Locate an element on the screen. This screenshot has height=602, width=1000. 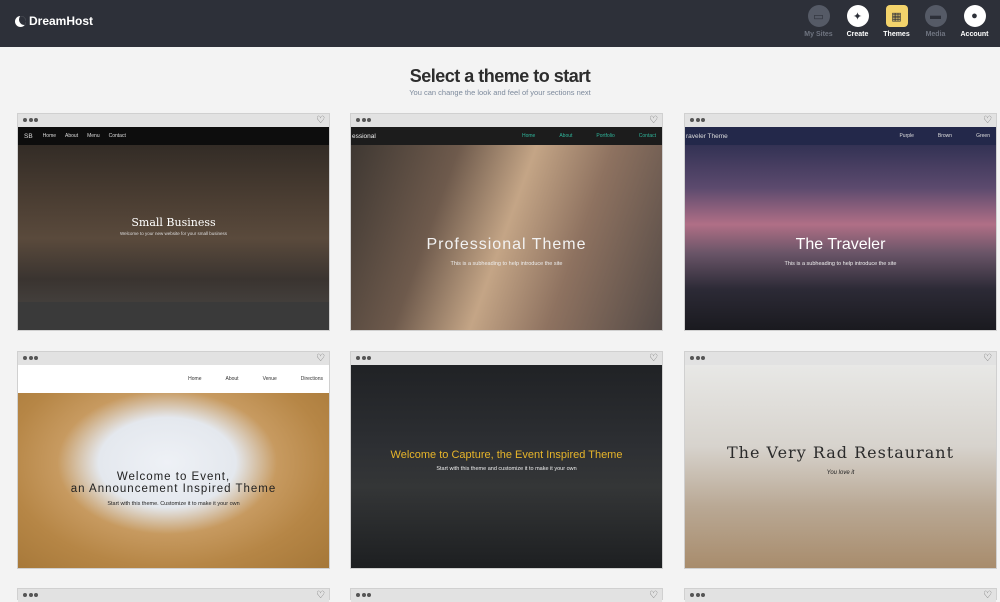
create-icon: ✦ is located at coordinates (857, 16).